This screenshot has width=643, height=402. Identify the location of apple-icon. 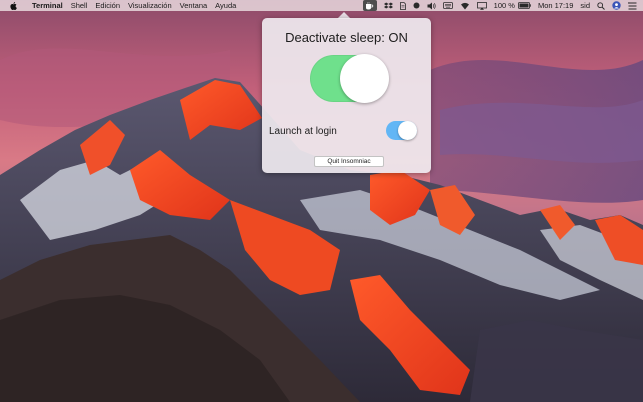
(14, 5).